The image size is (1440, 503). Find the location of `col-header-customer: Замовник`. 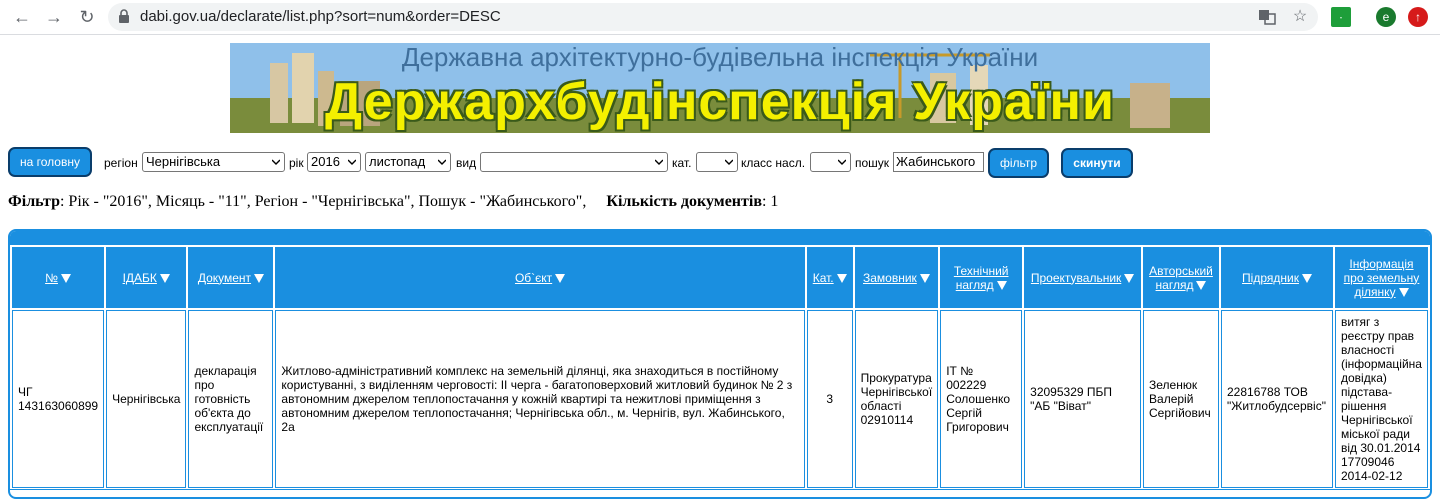

col-header-customer: Замовник is located at coordinates (896, 277).